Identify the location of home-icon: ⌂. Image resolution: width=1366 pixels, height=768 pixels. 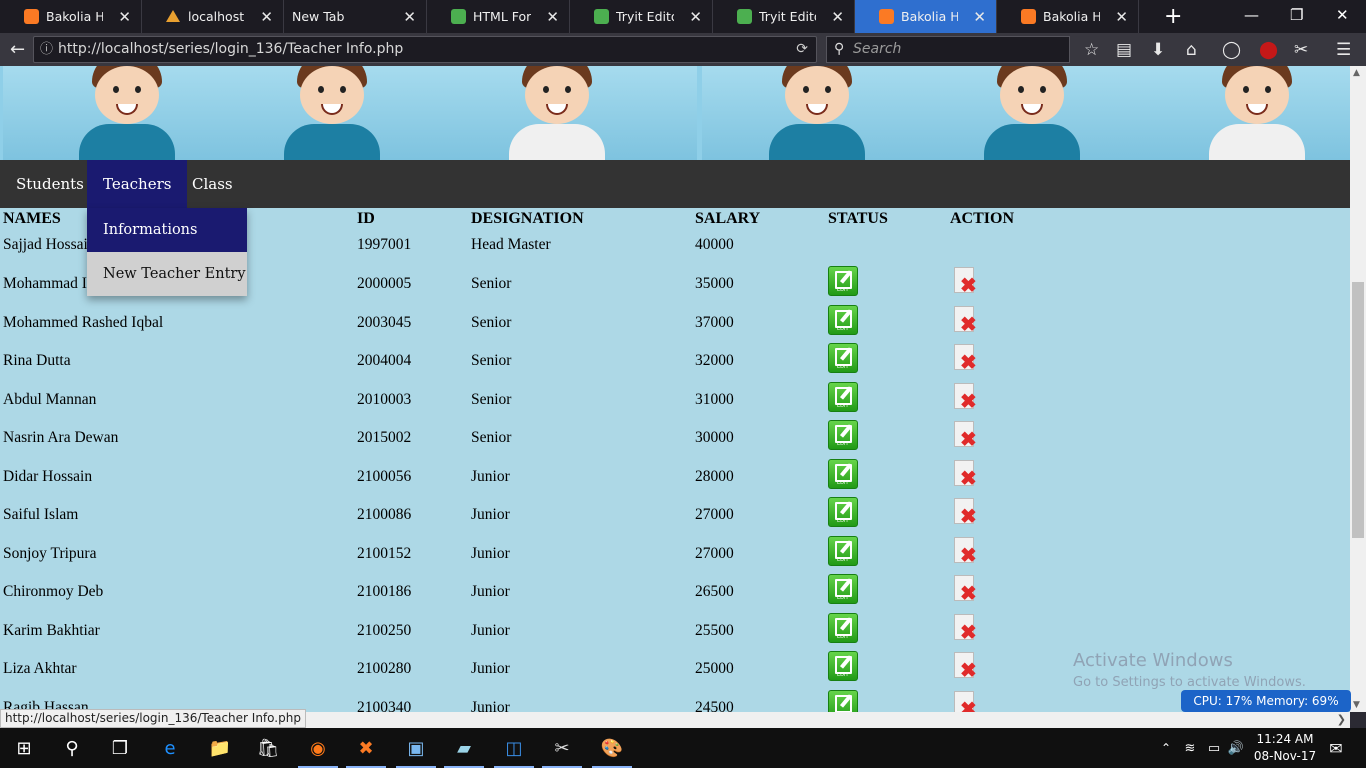
(1191, 50).